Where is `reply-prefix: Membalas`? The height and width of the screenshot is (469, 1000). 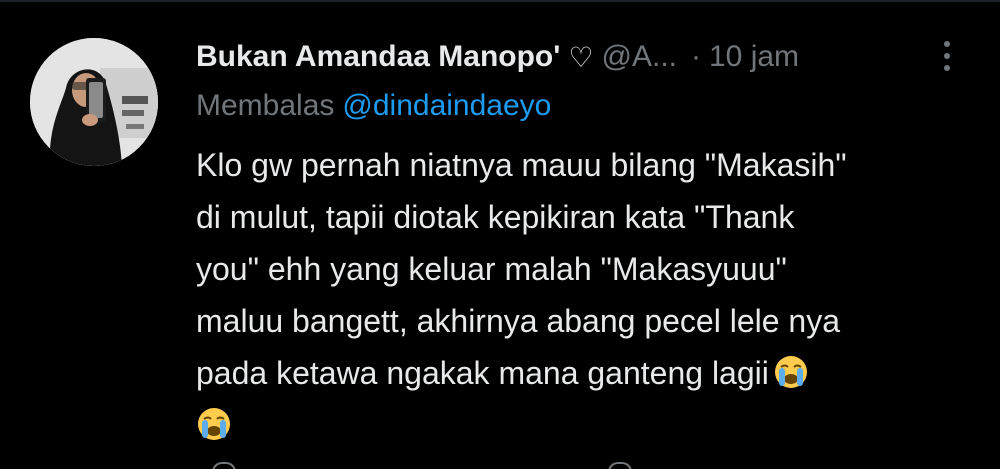 reply-prefix: Membalas is located at coordinates (265, 105).